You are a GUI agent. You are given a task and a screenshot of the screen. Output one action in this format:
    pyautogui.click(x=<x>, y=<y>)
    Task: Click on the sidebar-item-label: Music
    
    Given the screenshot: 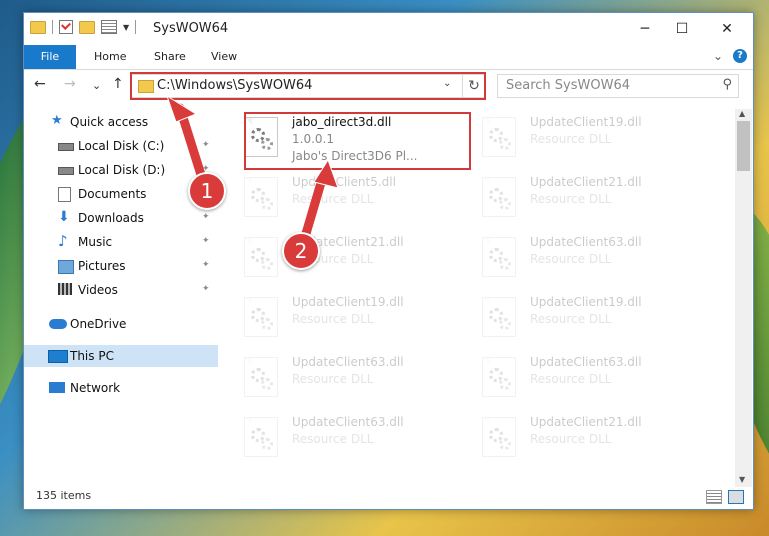 What is the action you would take?
    pyautogui.click(x=95, y=242)
    